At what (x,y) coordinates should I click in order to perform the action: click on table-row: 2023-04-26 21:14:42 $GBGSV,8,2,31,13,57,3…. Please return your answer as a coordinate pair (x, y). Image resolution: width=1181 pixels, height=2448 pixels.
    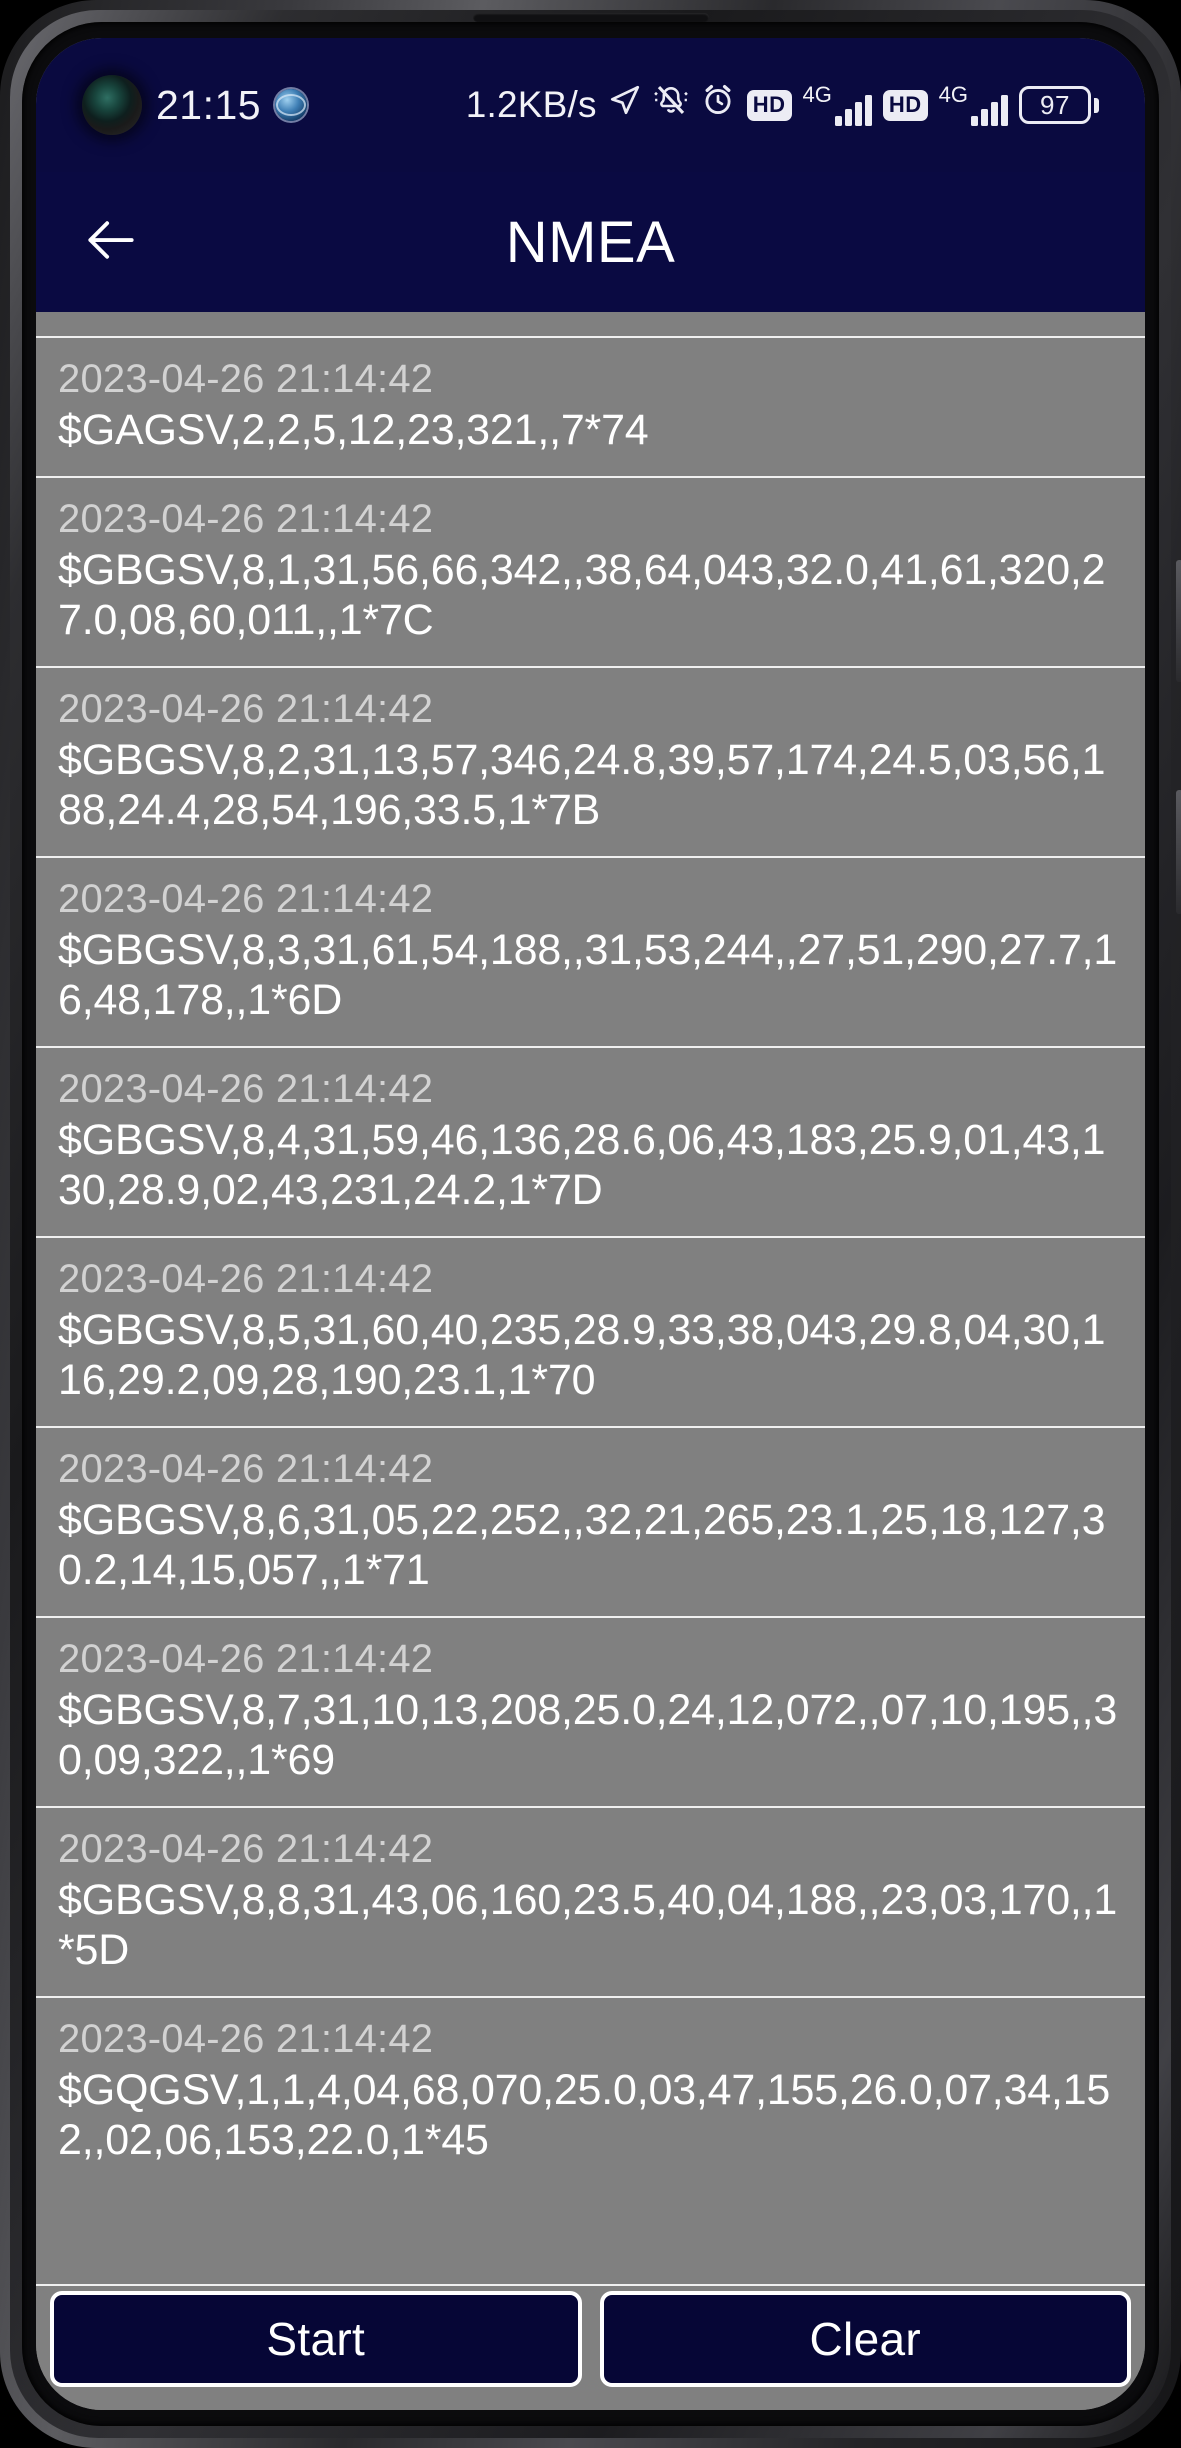
    Looking at the image, I should click on (590, 761).